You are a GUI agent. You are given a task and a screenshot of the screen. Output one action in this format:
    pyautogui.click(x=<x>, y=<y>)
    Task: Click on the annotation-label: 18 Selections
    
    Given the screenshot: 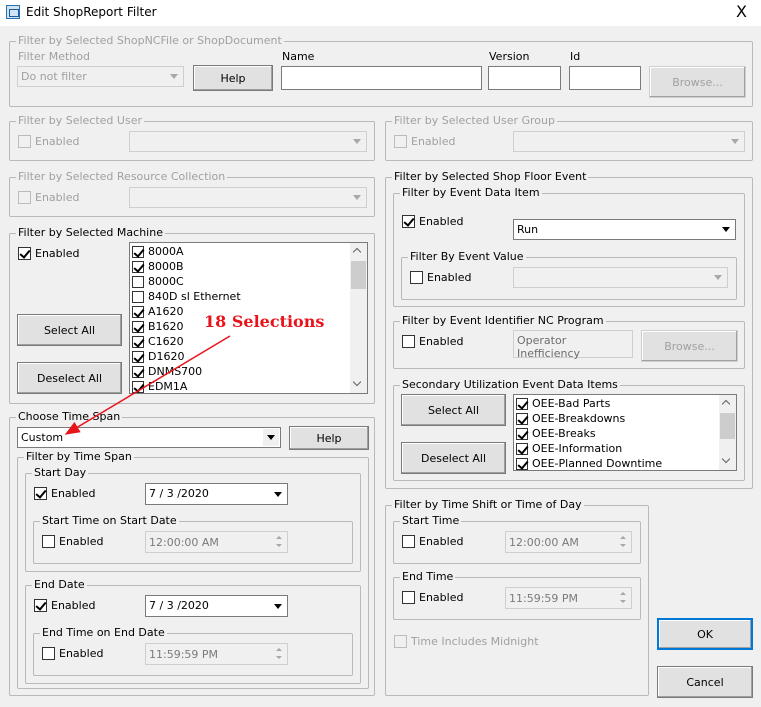 What is the action you would take?
    pyautogui.click(x=264, y=321)
    